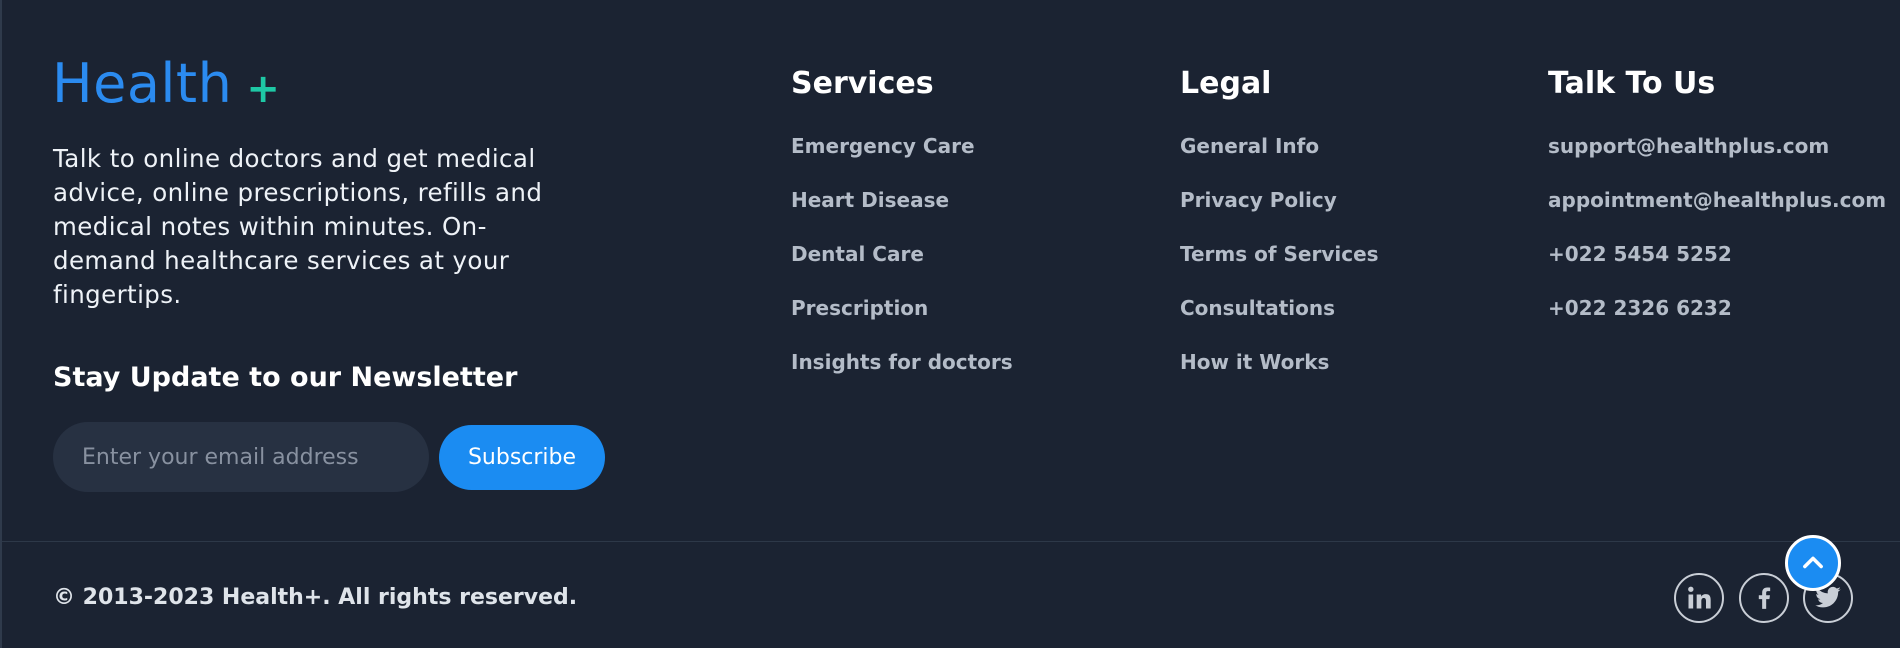 This screenshot has width=1900, height=648. I want to click on linkedin-icon, so click(1699, 598).